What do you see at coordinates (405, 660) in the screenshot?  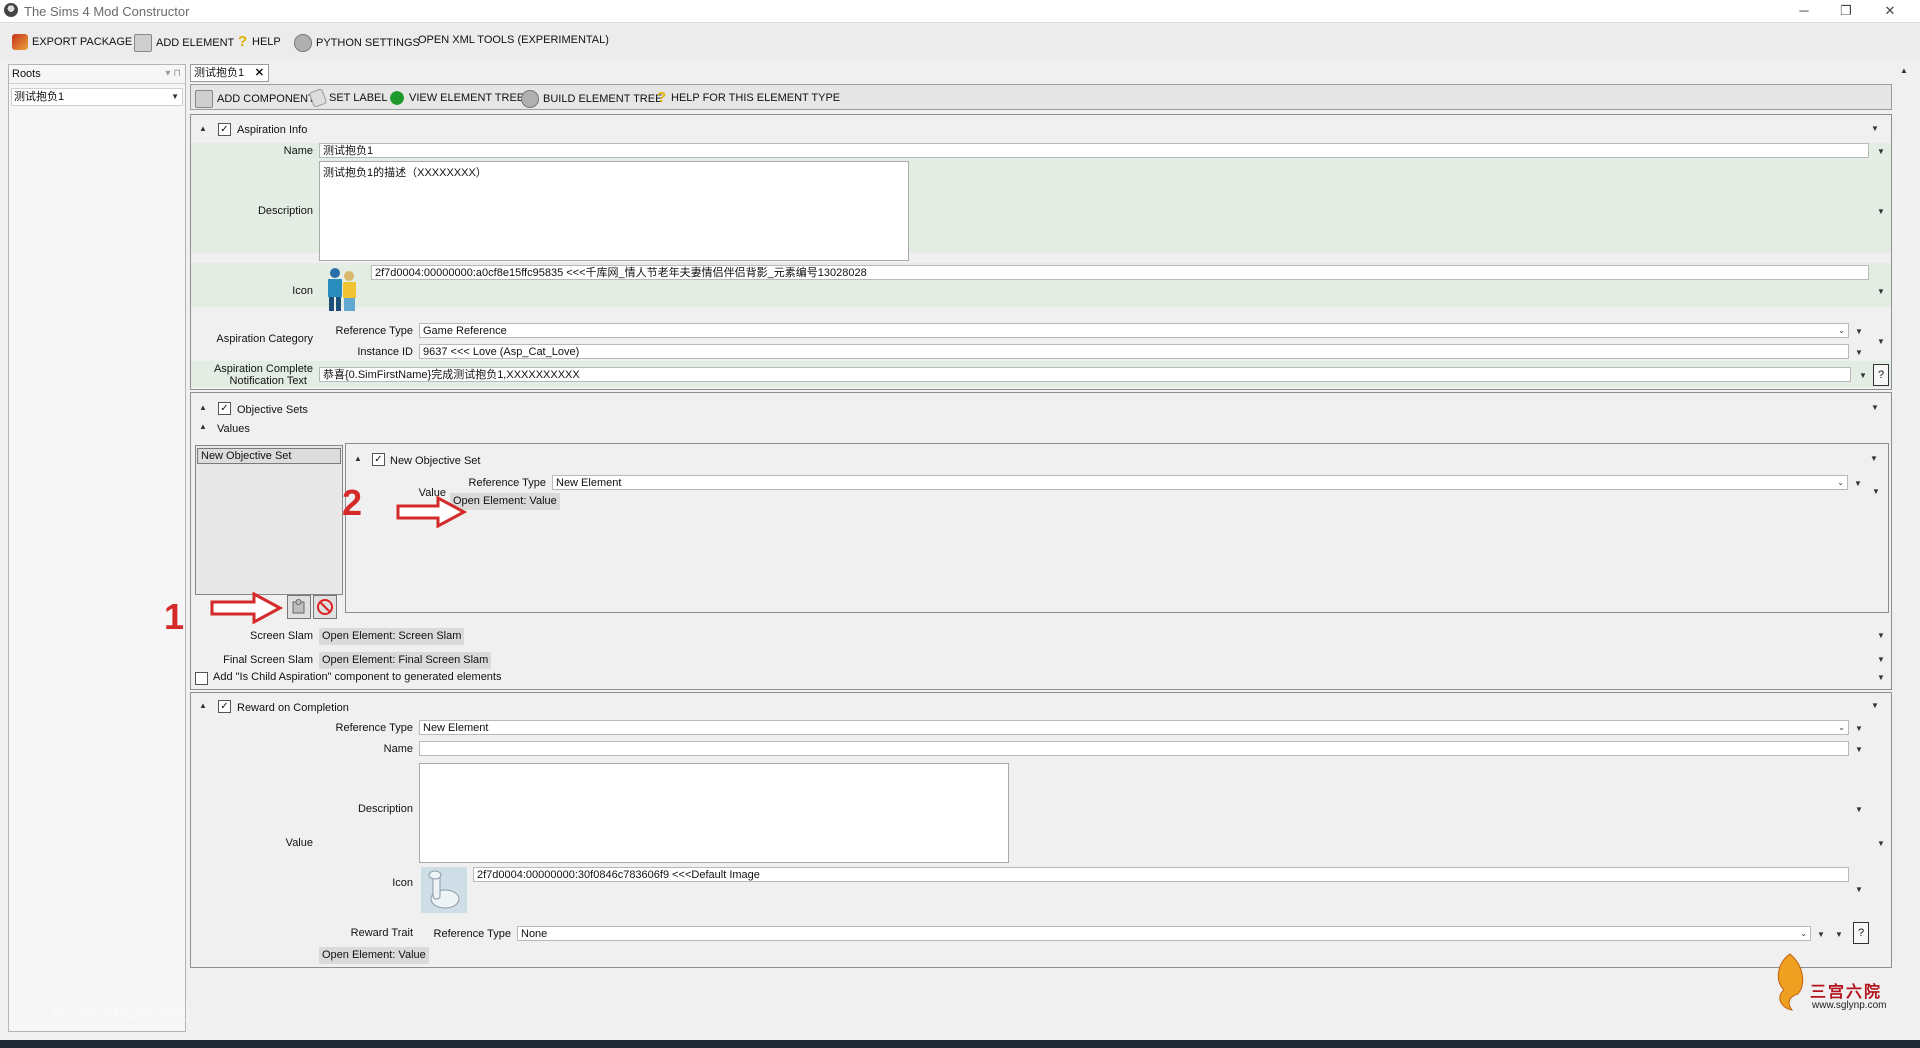 I see `open-final-screen-slam-button: Open Element: Final Screen Slam` at bounding box center [405, 660].